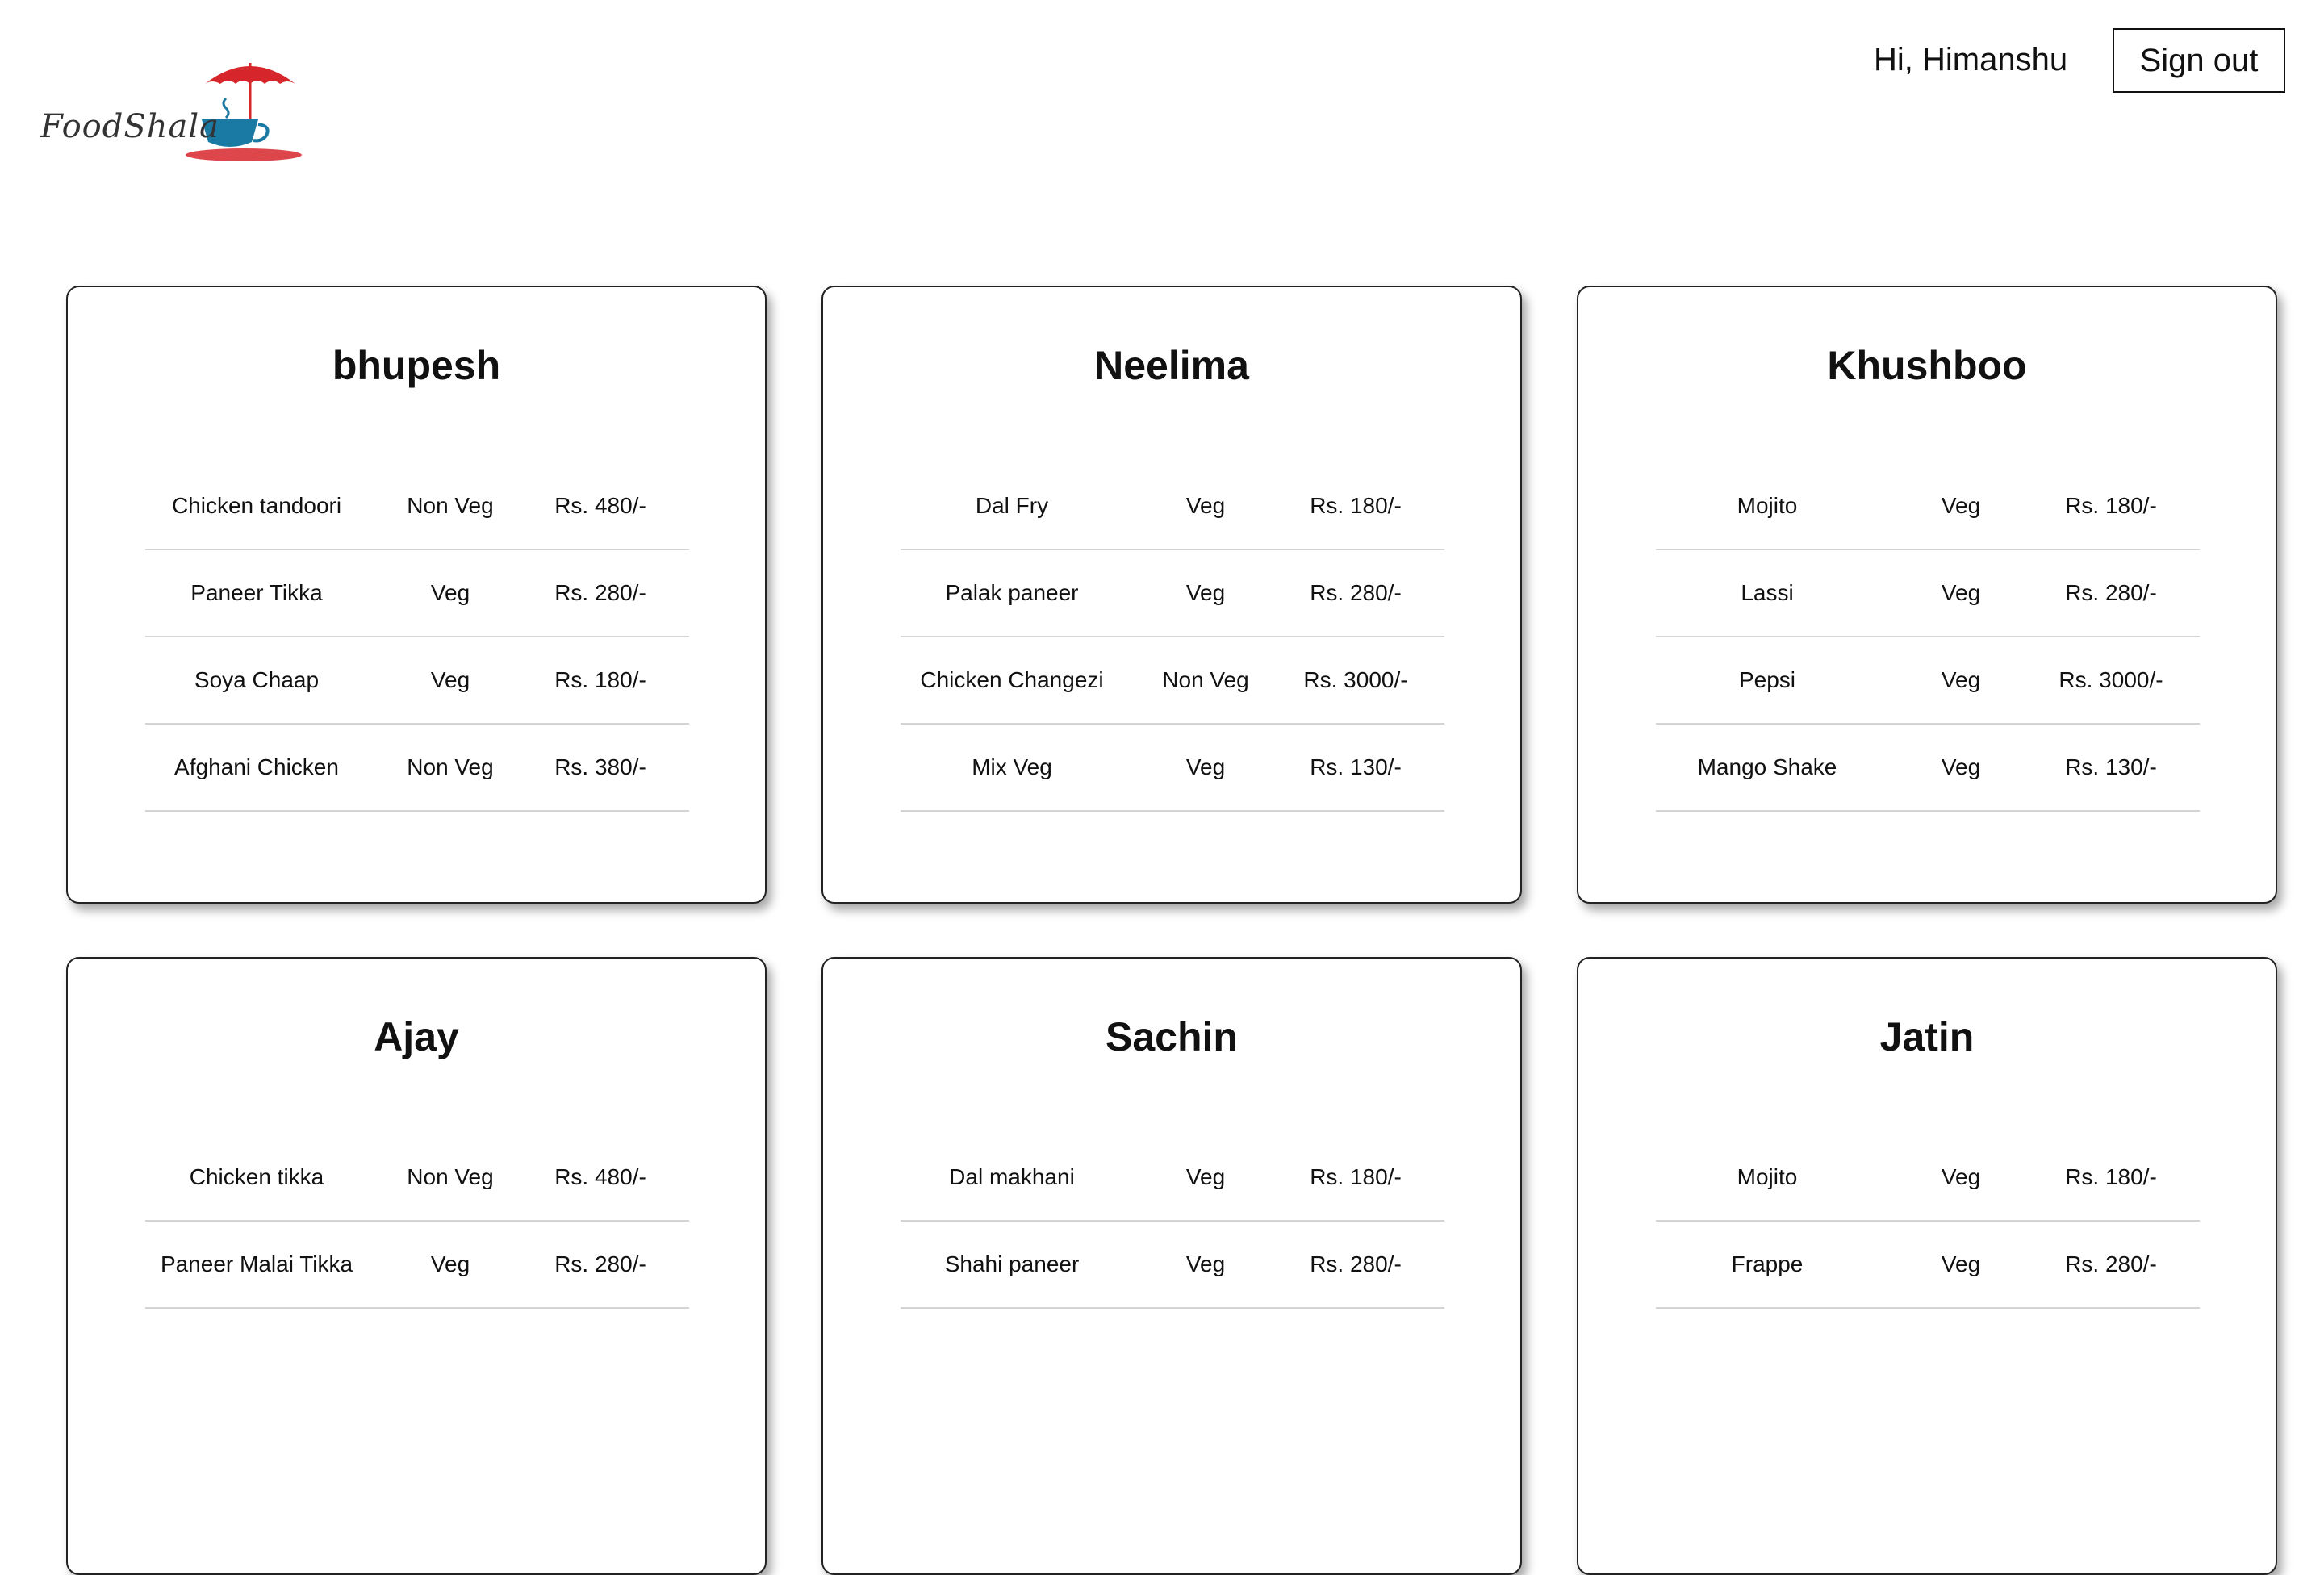 Image resolution: width=2324 pixels, height=1575 pixels. What do you see at coordinates (1768, 1264) in the screenshot?
I see `item-name: Frappe` at bounding box center [1768, 1264].